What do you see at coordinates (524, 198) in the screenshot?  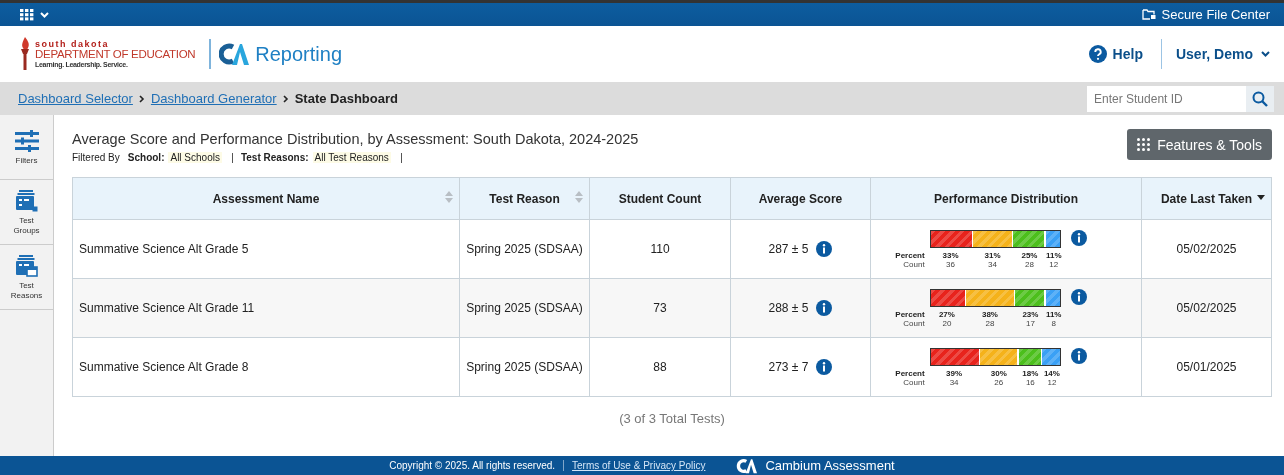 I see `column-header: Test Reason` at bounding box center [524, 198].